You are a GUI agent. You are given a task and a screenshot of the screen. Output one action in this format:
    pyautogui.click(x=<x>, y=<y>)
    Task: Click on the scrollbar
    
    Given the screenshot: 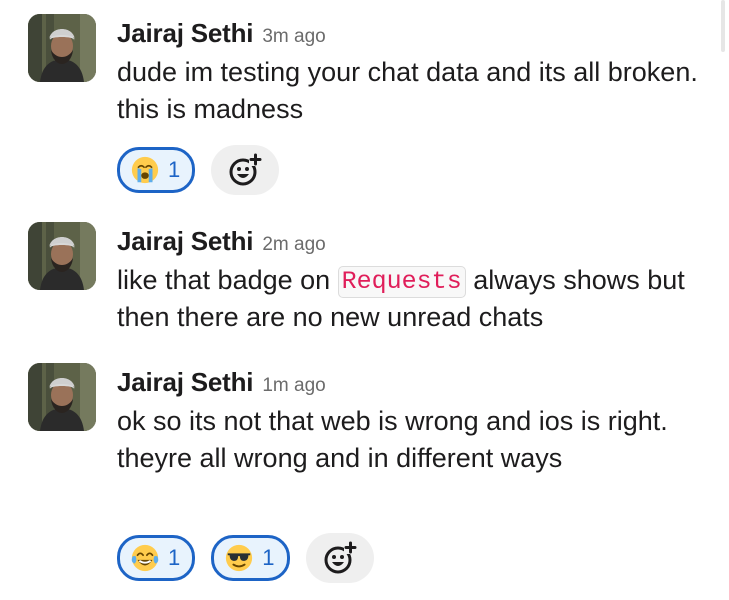 What is the action you would take?
    pyautogui.click(x=723, y=26)
    